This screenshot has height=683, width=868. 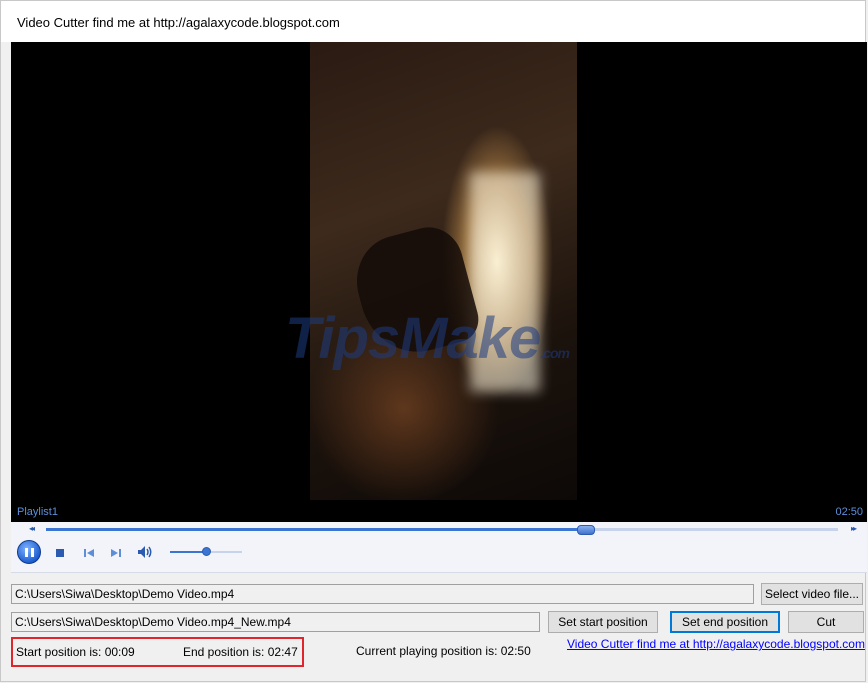 I want to click on speaker-icon, so click(x=146, y=552).